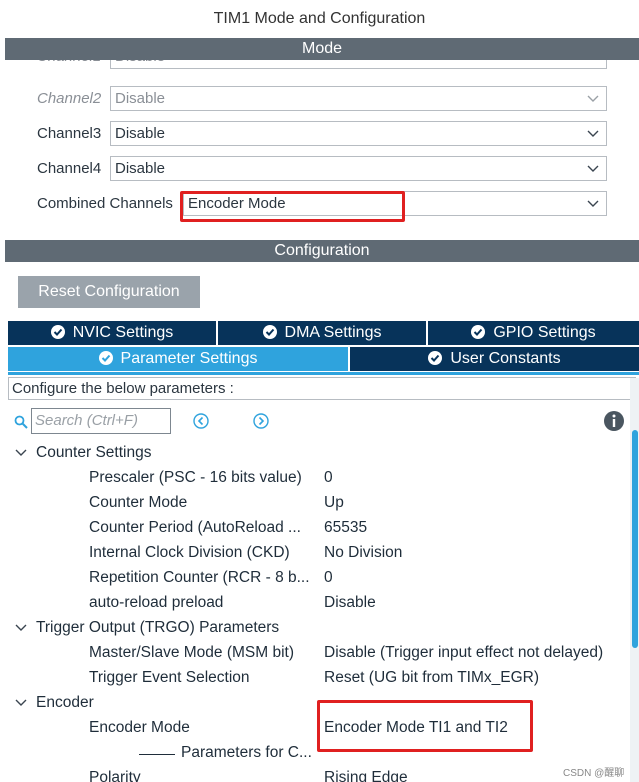 The width and height of the screenshot is (639, 782). What do you see at coordinates (320, 477) in the screenshot?
I see `param-row: Prescaler (PSC - 16 bits value) 0` at bounding box center [320, 477].